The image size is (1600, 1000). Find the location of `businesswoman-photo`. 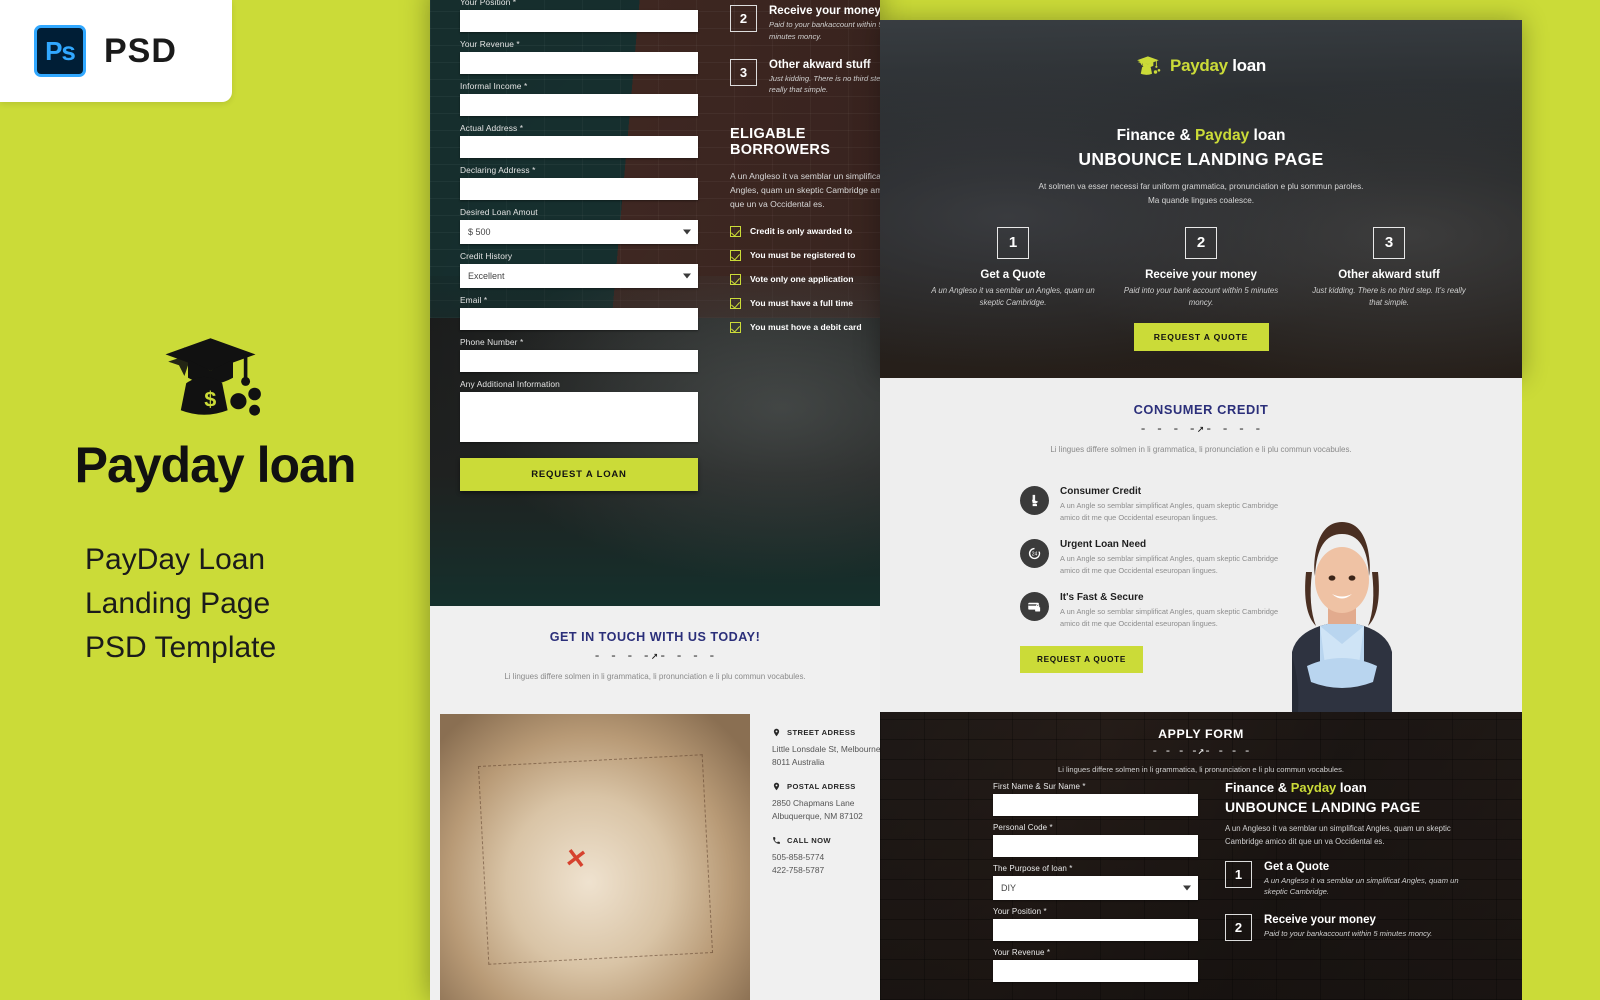

businesswoman-photo is located at coordinates (1342, 617).